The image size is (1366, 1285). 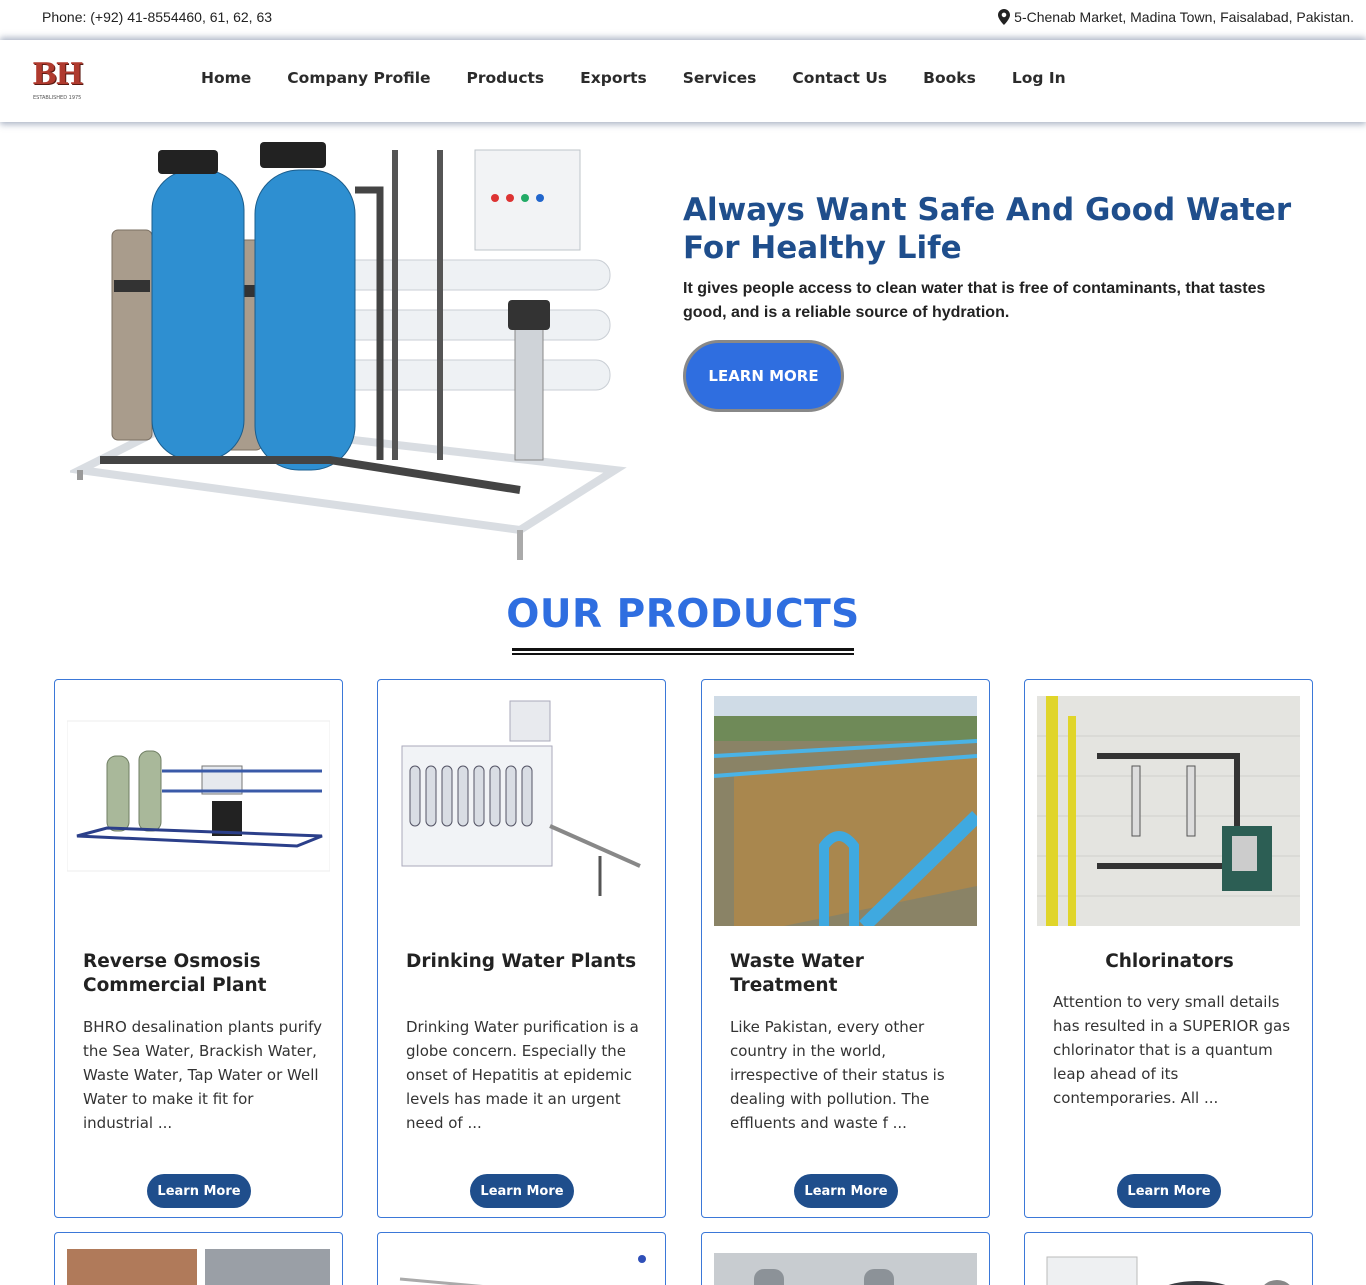 What do you see at coordinates (521, 961) in the screenshot?
I see `card-title: Drinking Water Plants` at bounding box center [521, 961].